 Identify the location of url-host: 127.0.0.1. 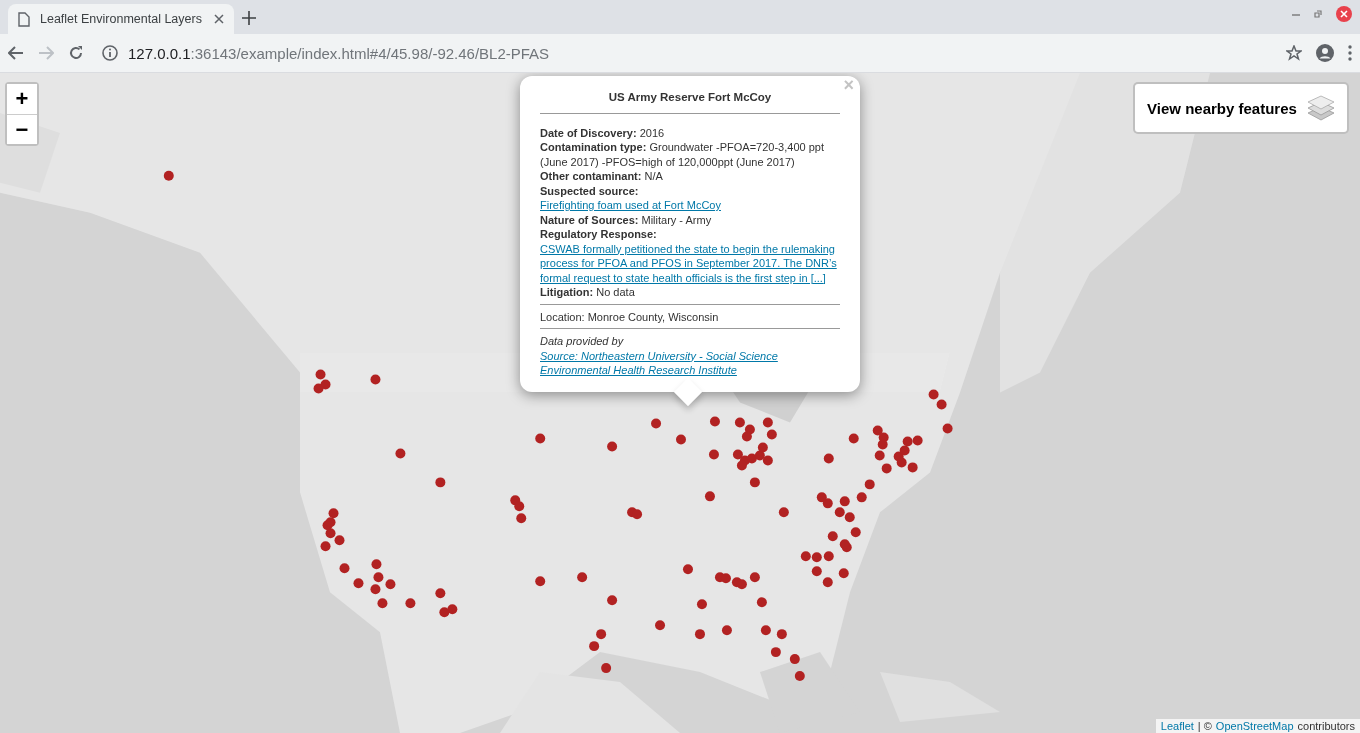
(159, 53).